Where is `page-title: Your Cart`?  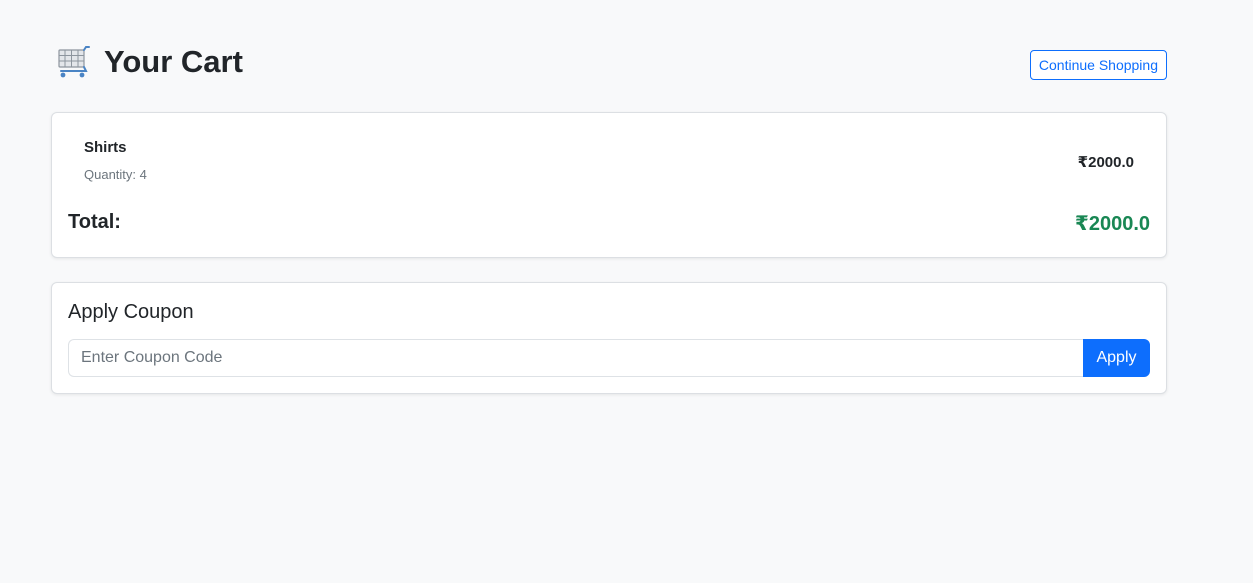
page-title: Your Cart is located at coordinates (148, 62).